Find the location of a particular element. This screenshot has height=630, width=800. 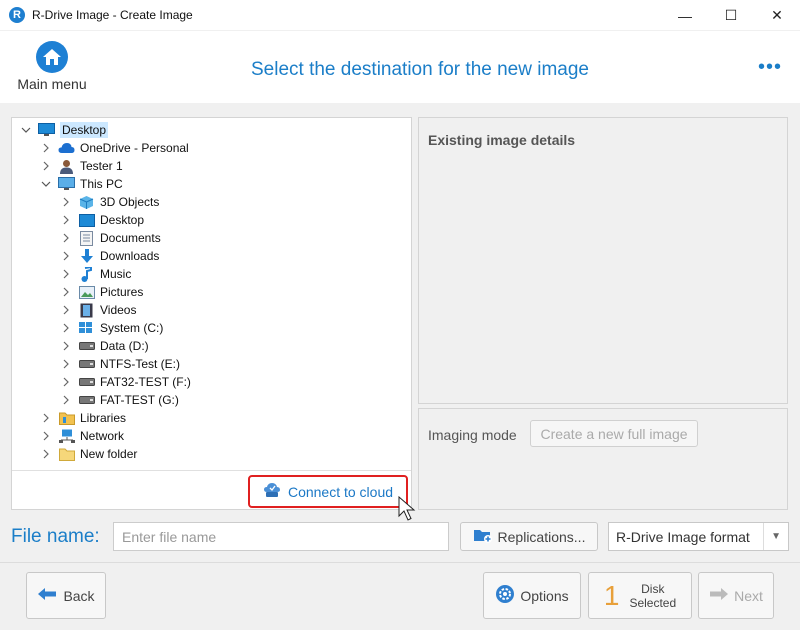

tree-item: Pictures is located at coordinates (211, 292).